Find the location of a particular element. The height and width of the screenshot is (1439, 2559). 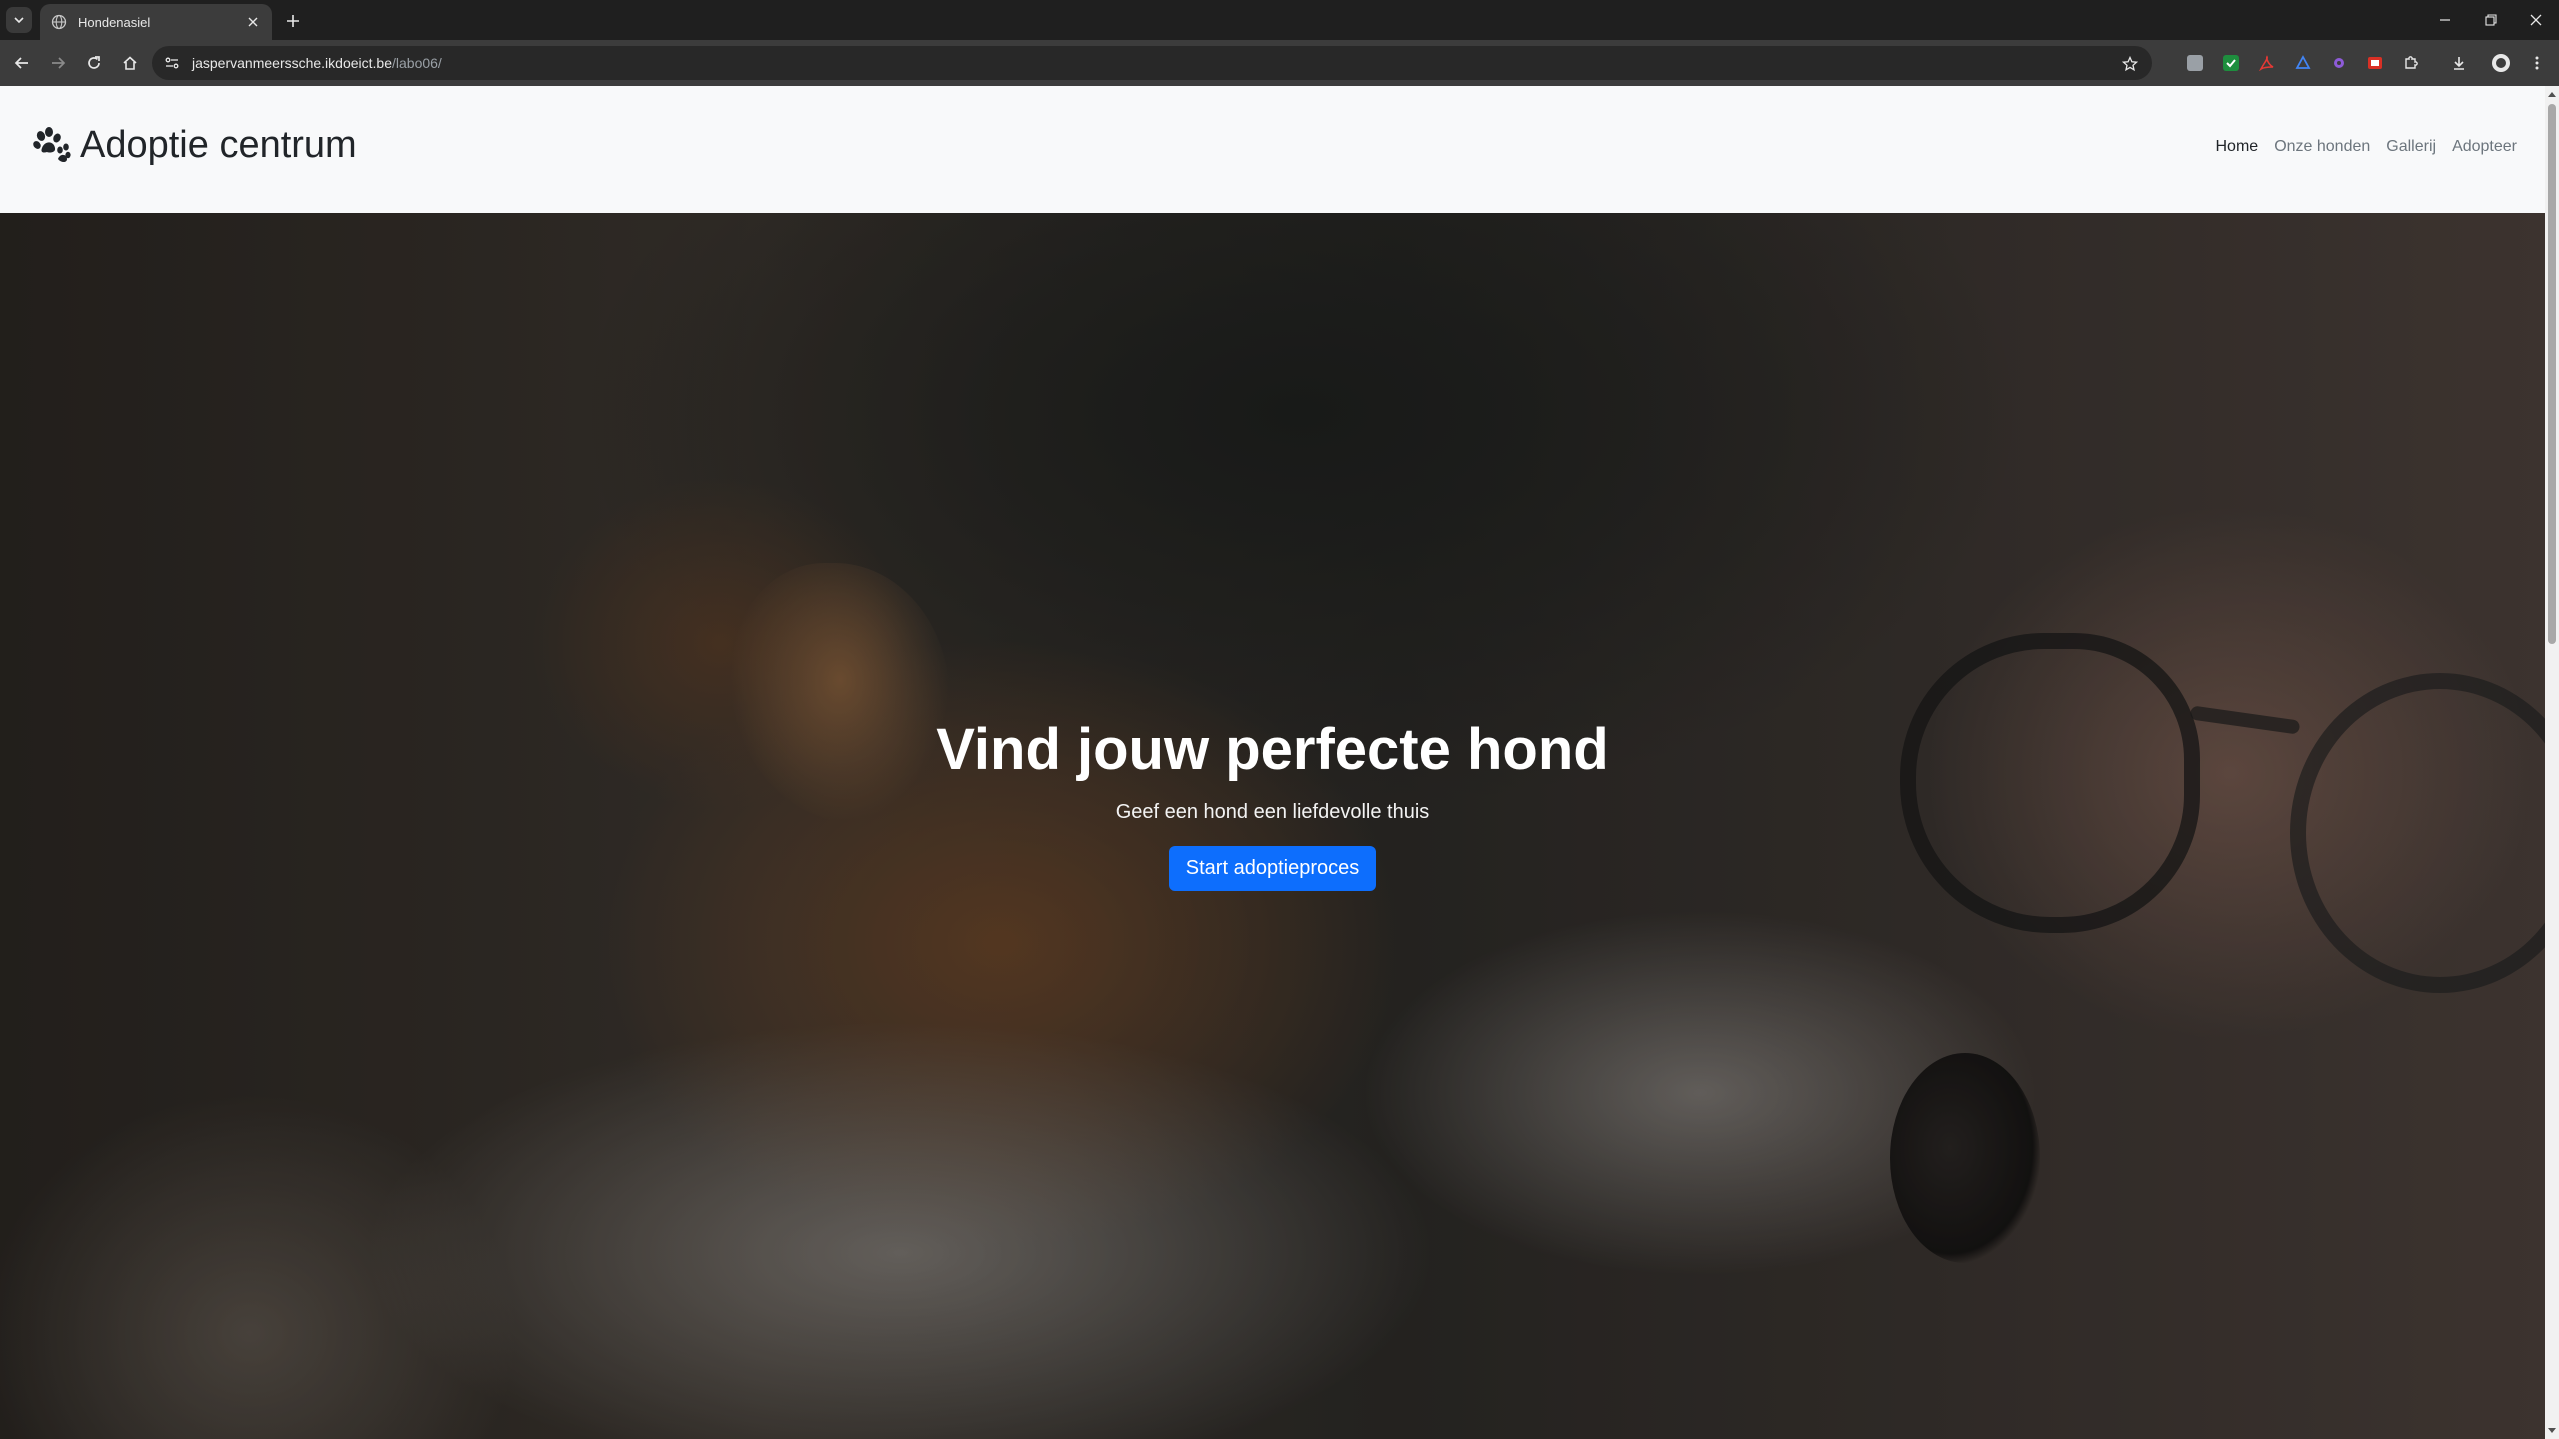

brand-link: Adoptie centrum is located at coordinates (194, 145).